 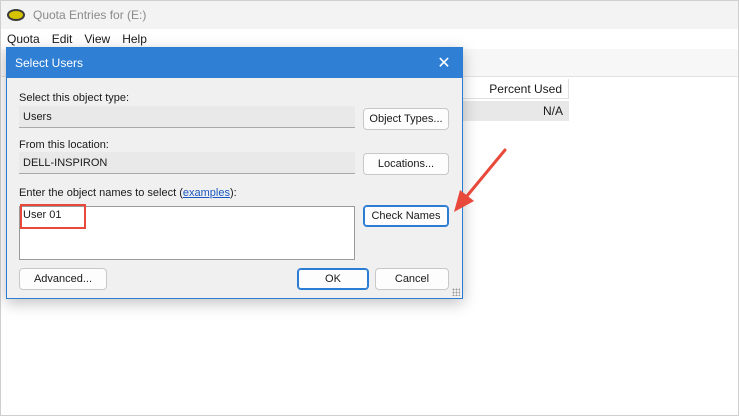 I want to click on menu-bar: Quota Edit View Help, so click(x=369, y=39).